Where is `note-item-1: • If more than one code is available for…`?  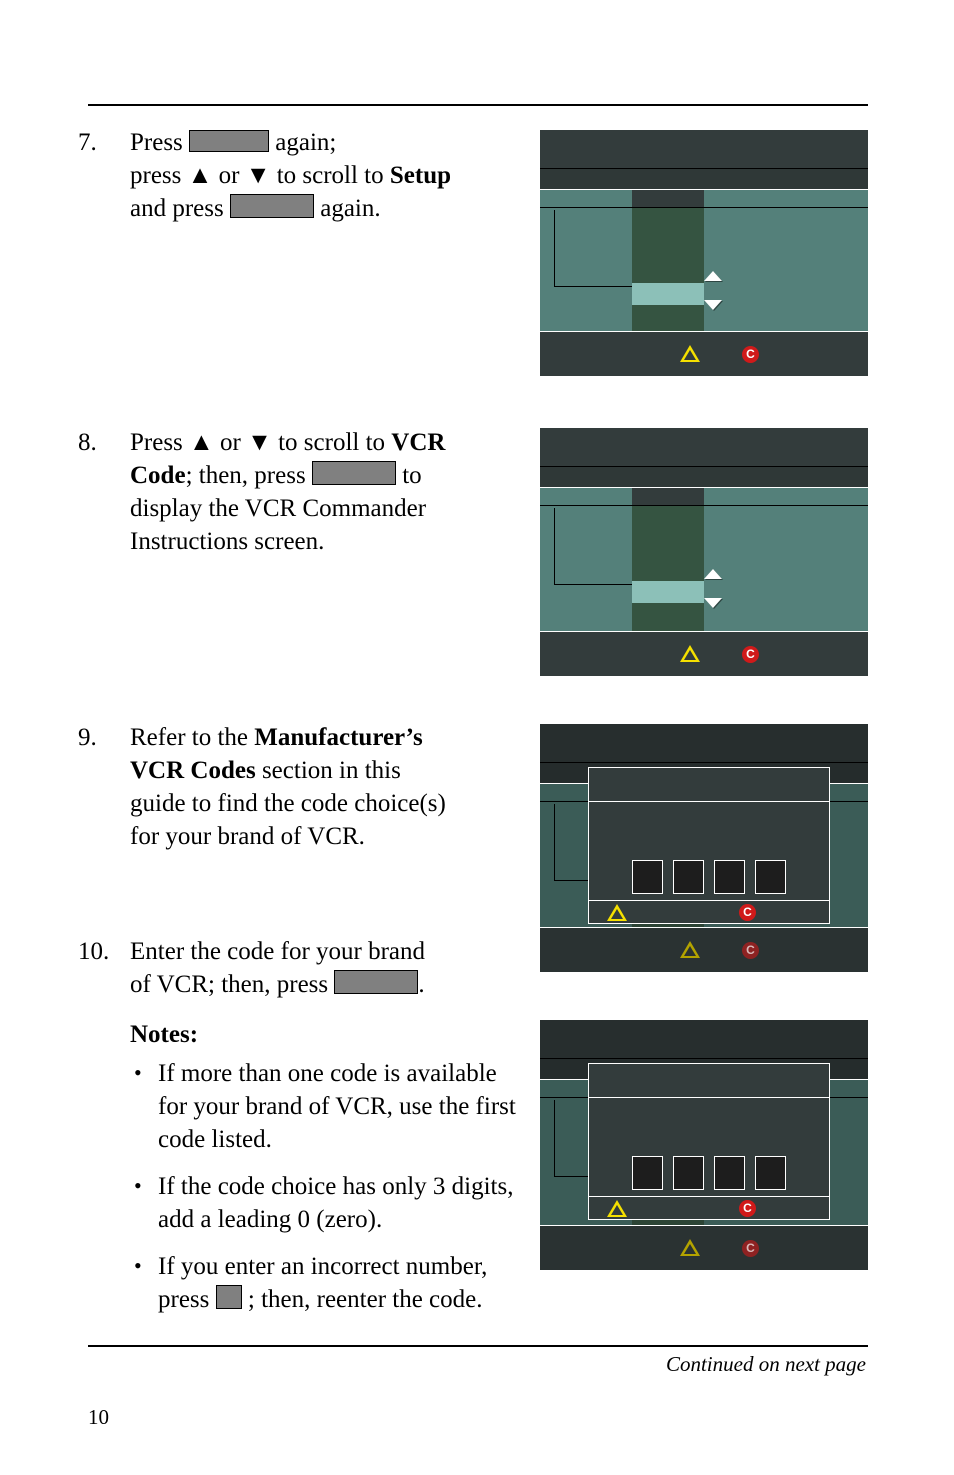
note-item-1: • If more than one code is available for… is located at coordinates (328, 1106).